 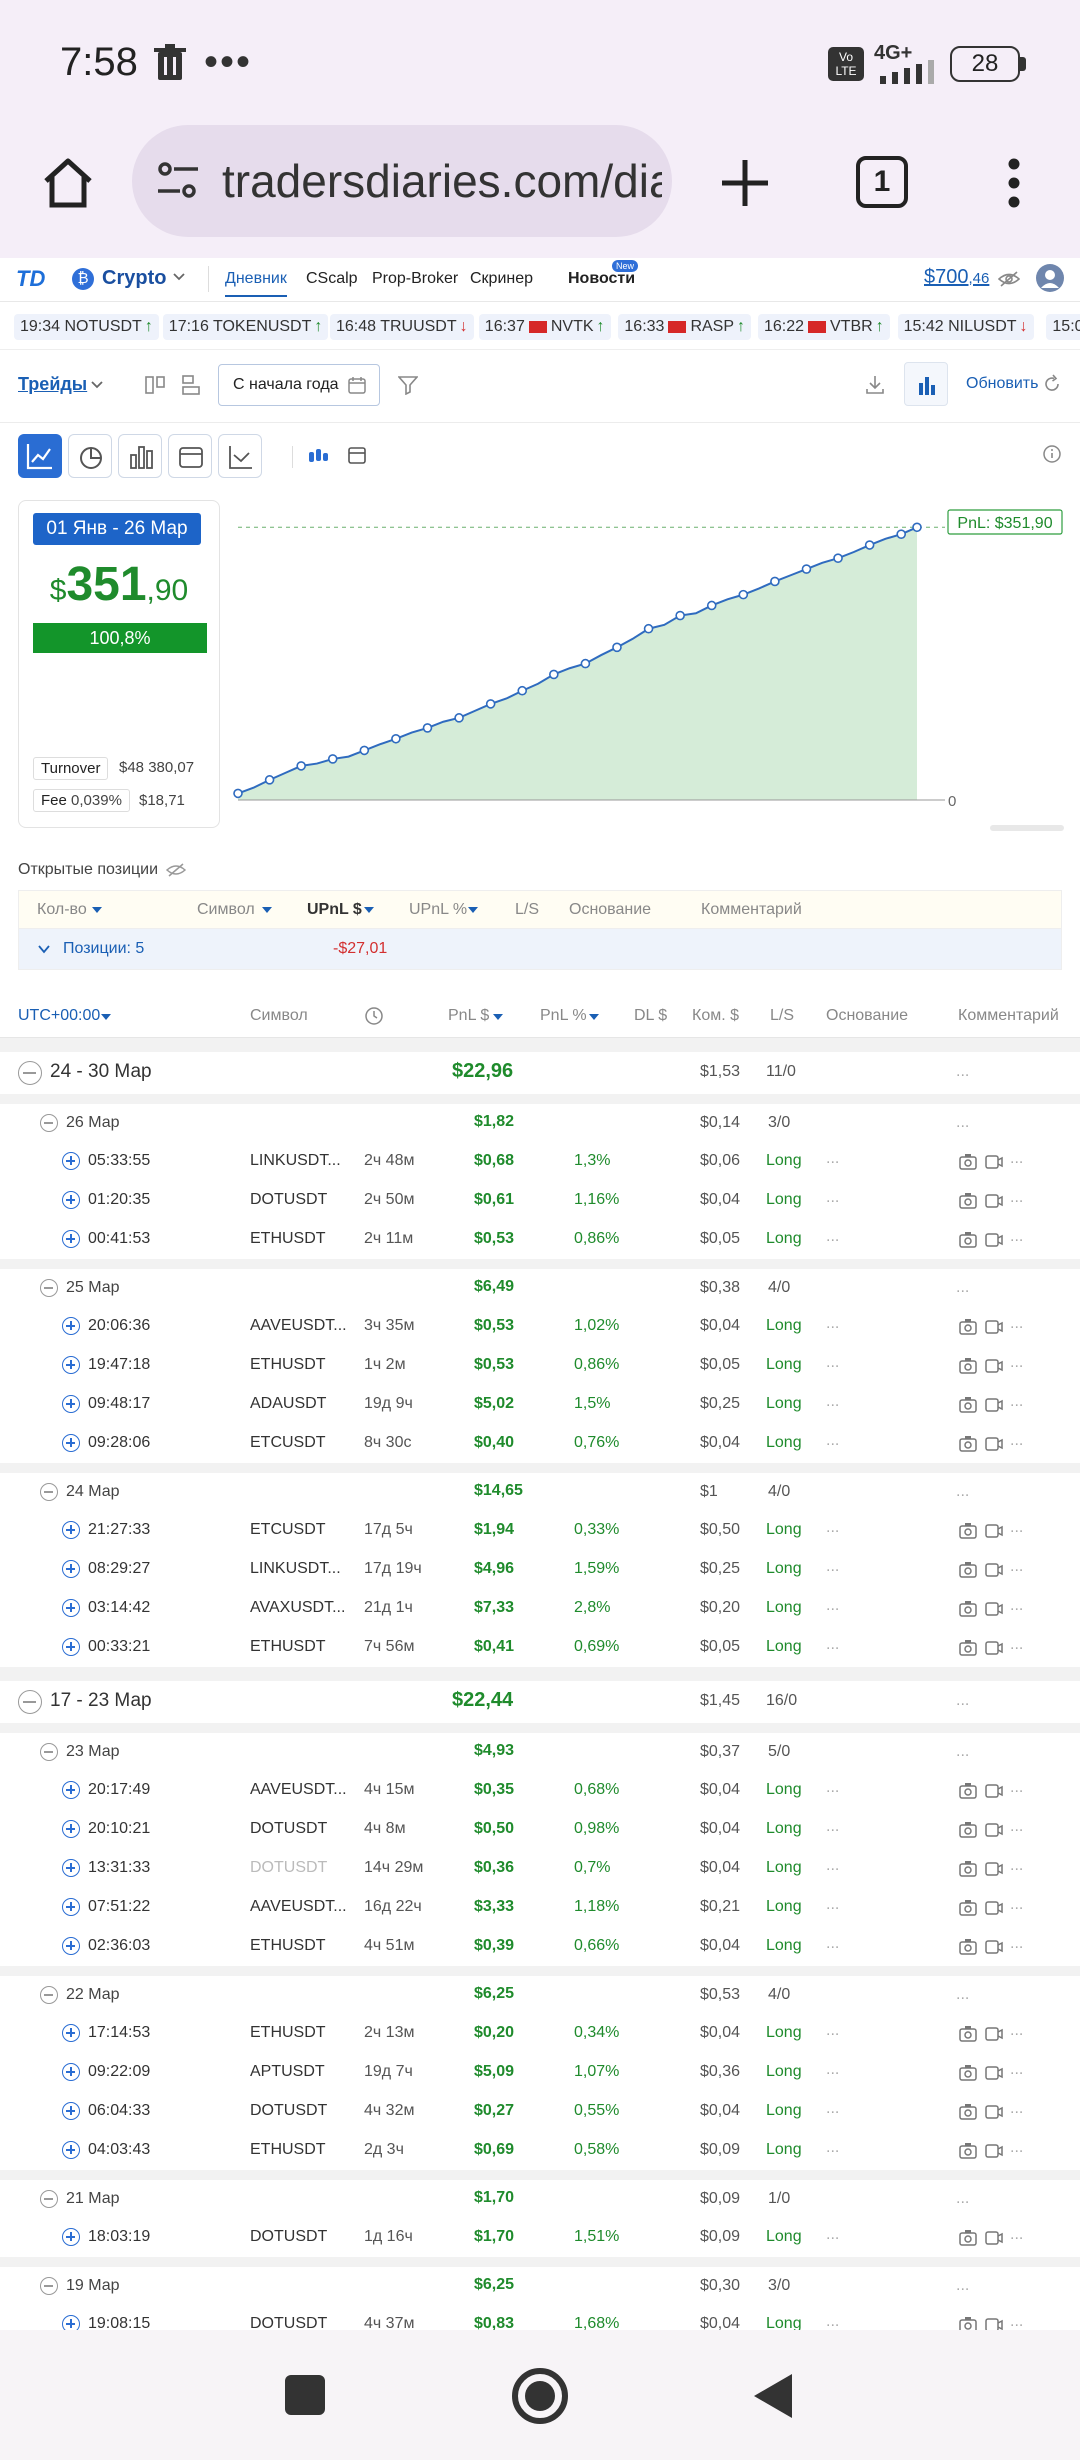 I want to click on nav-cscalp: CScalp, so click(x=332, y=279).